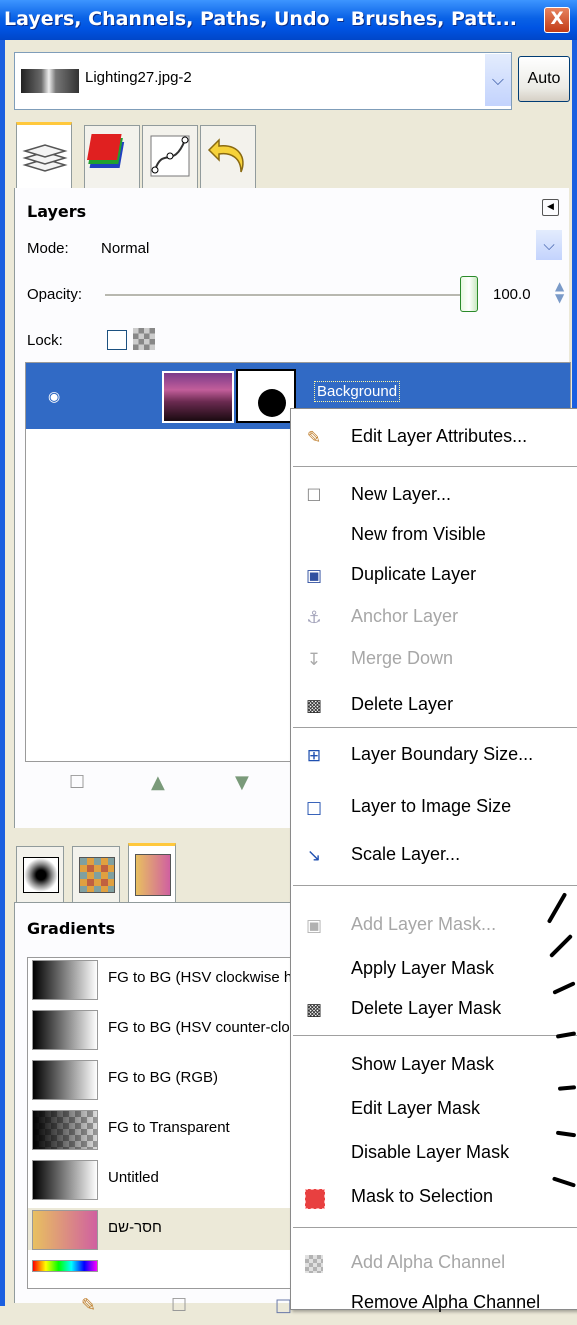 This screenshot has height=1325, width=577. I want to click on menu-item-delete-layer-mask: ▩ Delete Layer Mask, so click(434, 1010).